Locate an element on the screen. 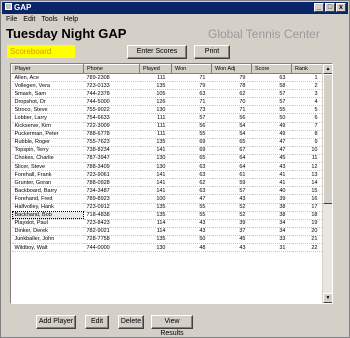 The image size is (350, 338). scoreboard-label: Scoreboard is located at coordinates (41, 51).